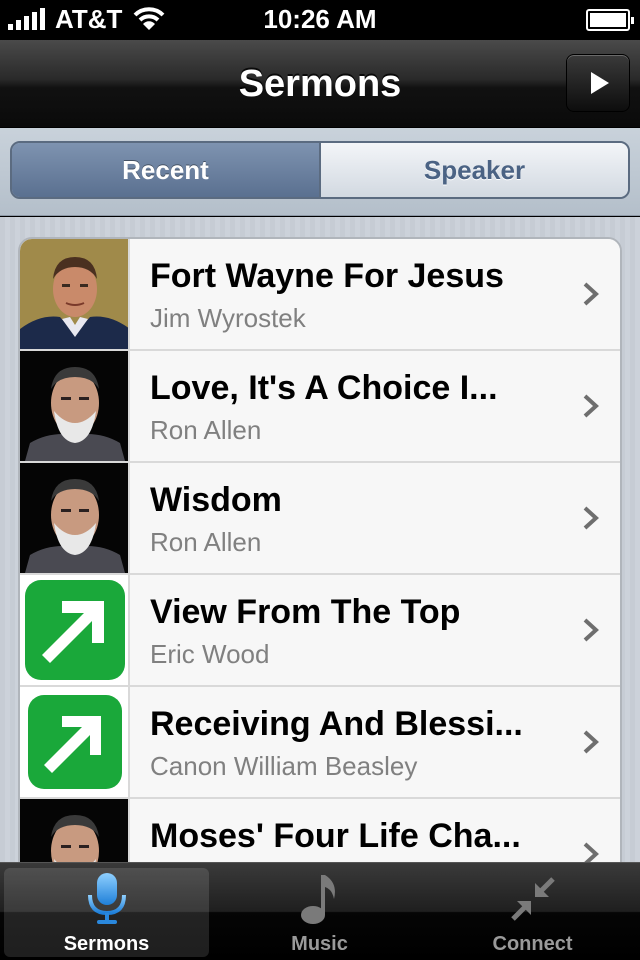  What do you see at coordinates (228, 318) in the screenshot?
I see `sermon-speaker: Jim Wyrostek` at bounding box center [228, 318].